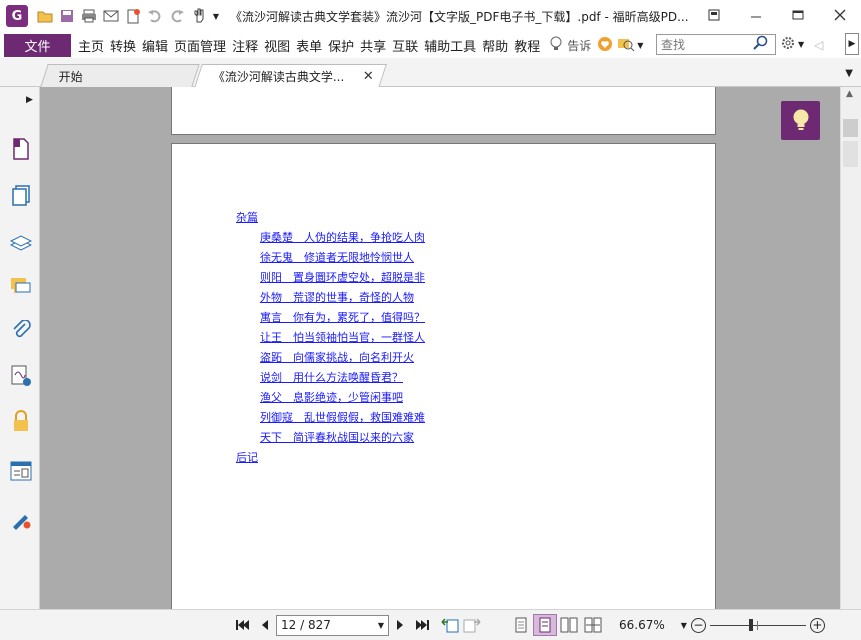 The image size is (861, 640). Describe the element at coordinates (21, 421) in the screenshot. I see `lock-icon` at that location.